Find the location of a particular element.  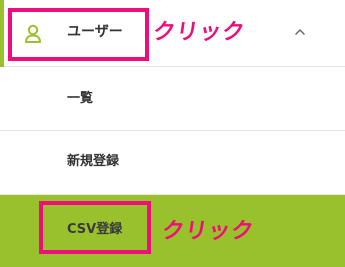

active-section-indicator is located at coordinates (2, 33).